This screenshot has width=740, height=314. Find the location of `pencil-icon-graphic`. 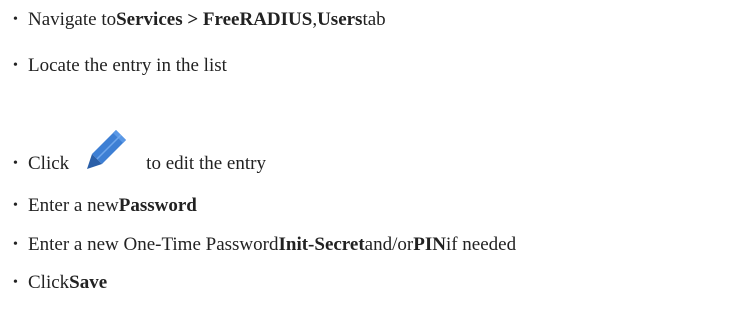

pencil-icon-graphic is located at coordinates (107, 149).